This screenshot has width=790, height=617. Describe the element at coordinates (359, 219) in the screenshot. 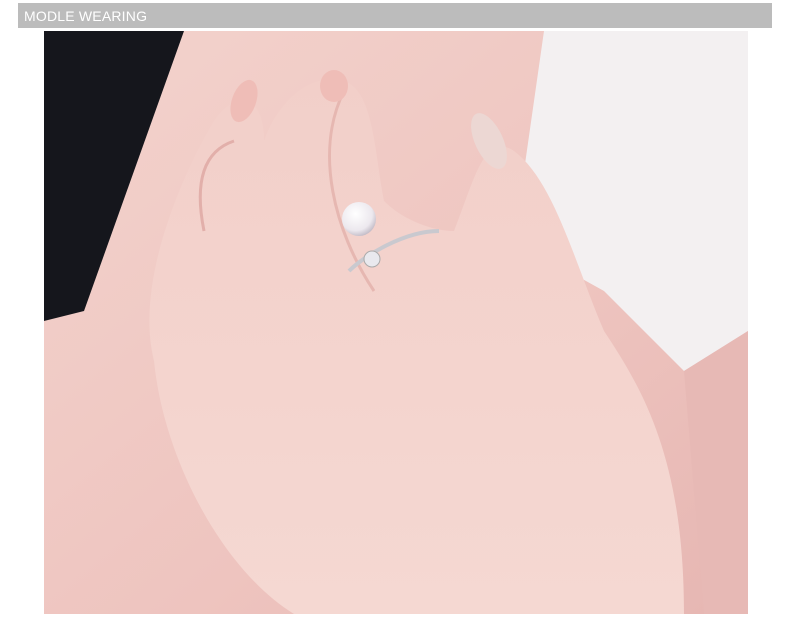

I see `ring-pearl` at that location.